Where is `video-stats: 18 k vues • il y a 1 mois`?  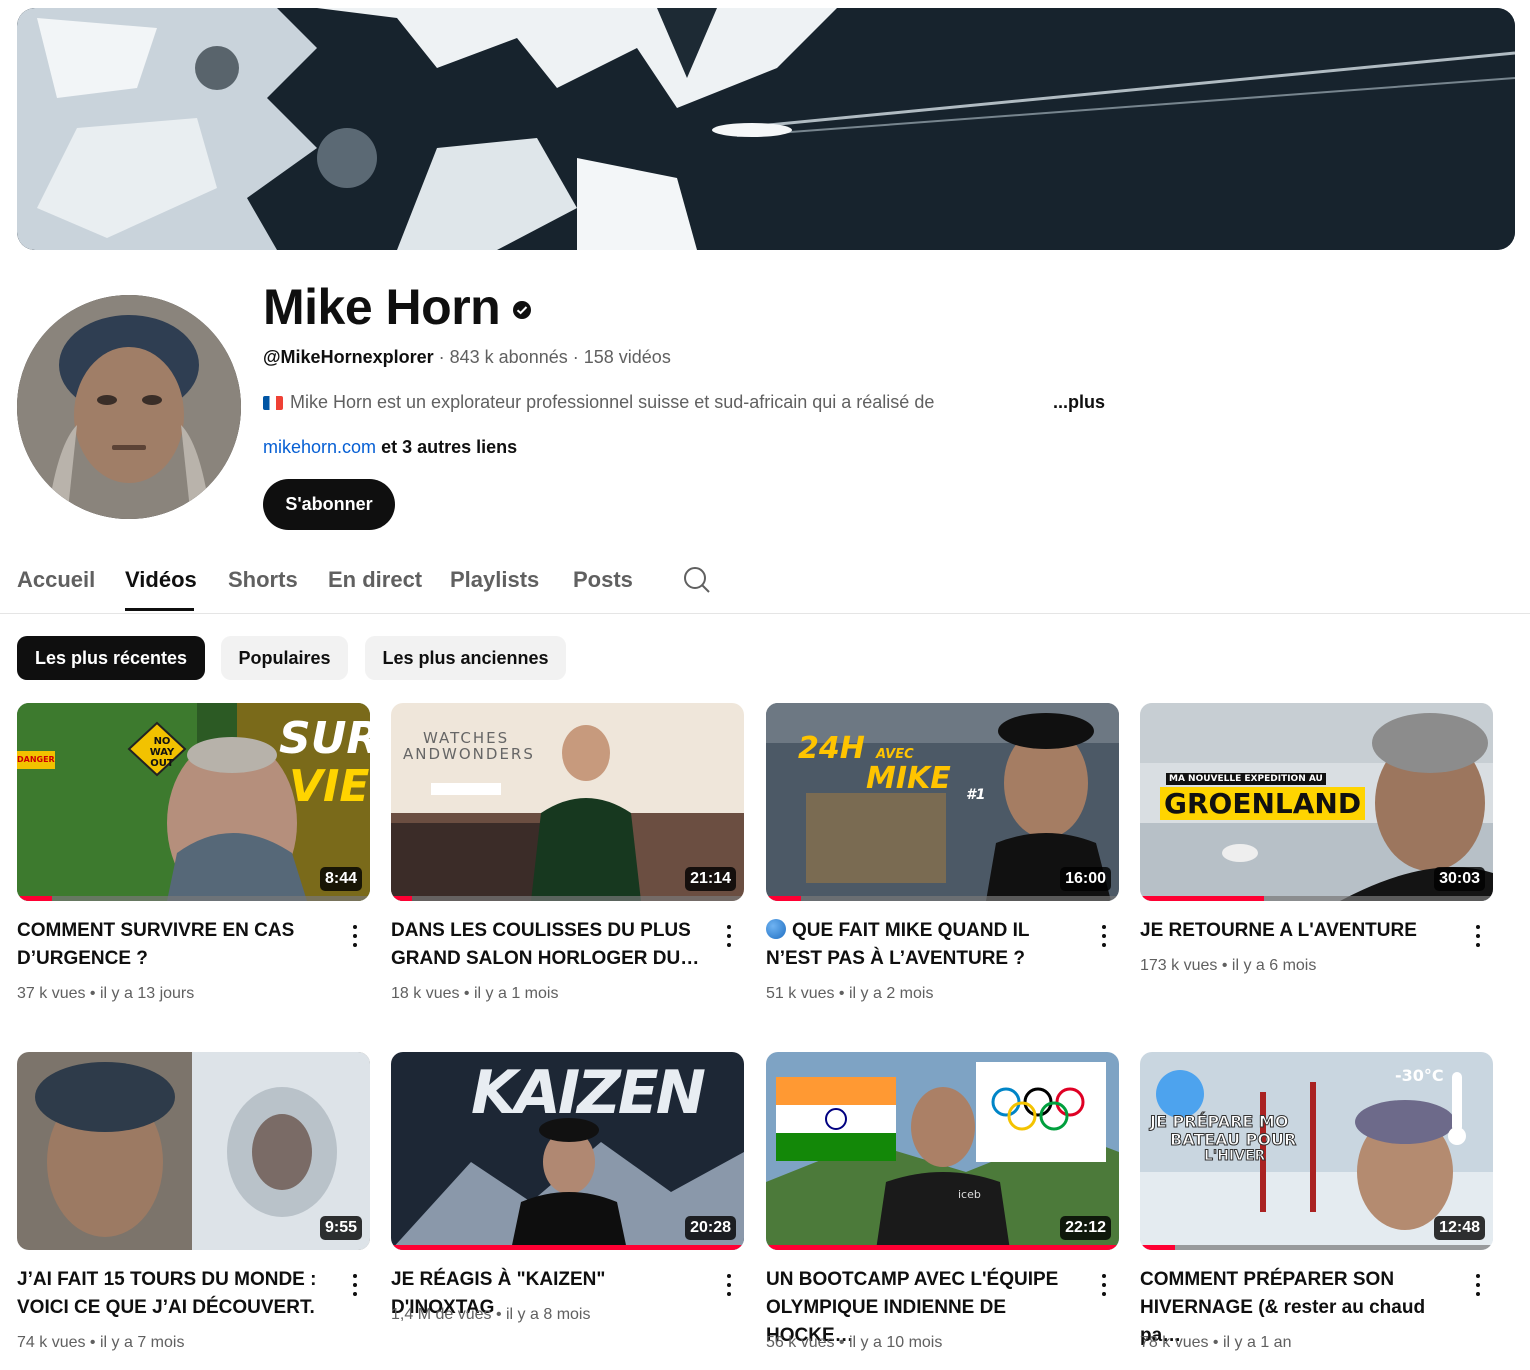
video-stats: 18 k vues • il y a 1 mois is located at coordinates (475, 993).